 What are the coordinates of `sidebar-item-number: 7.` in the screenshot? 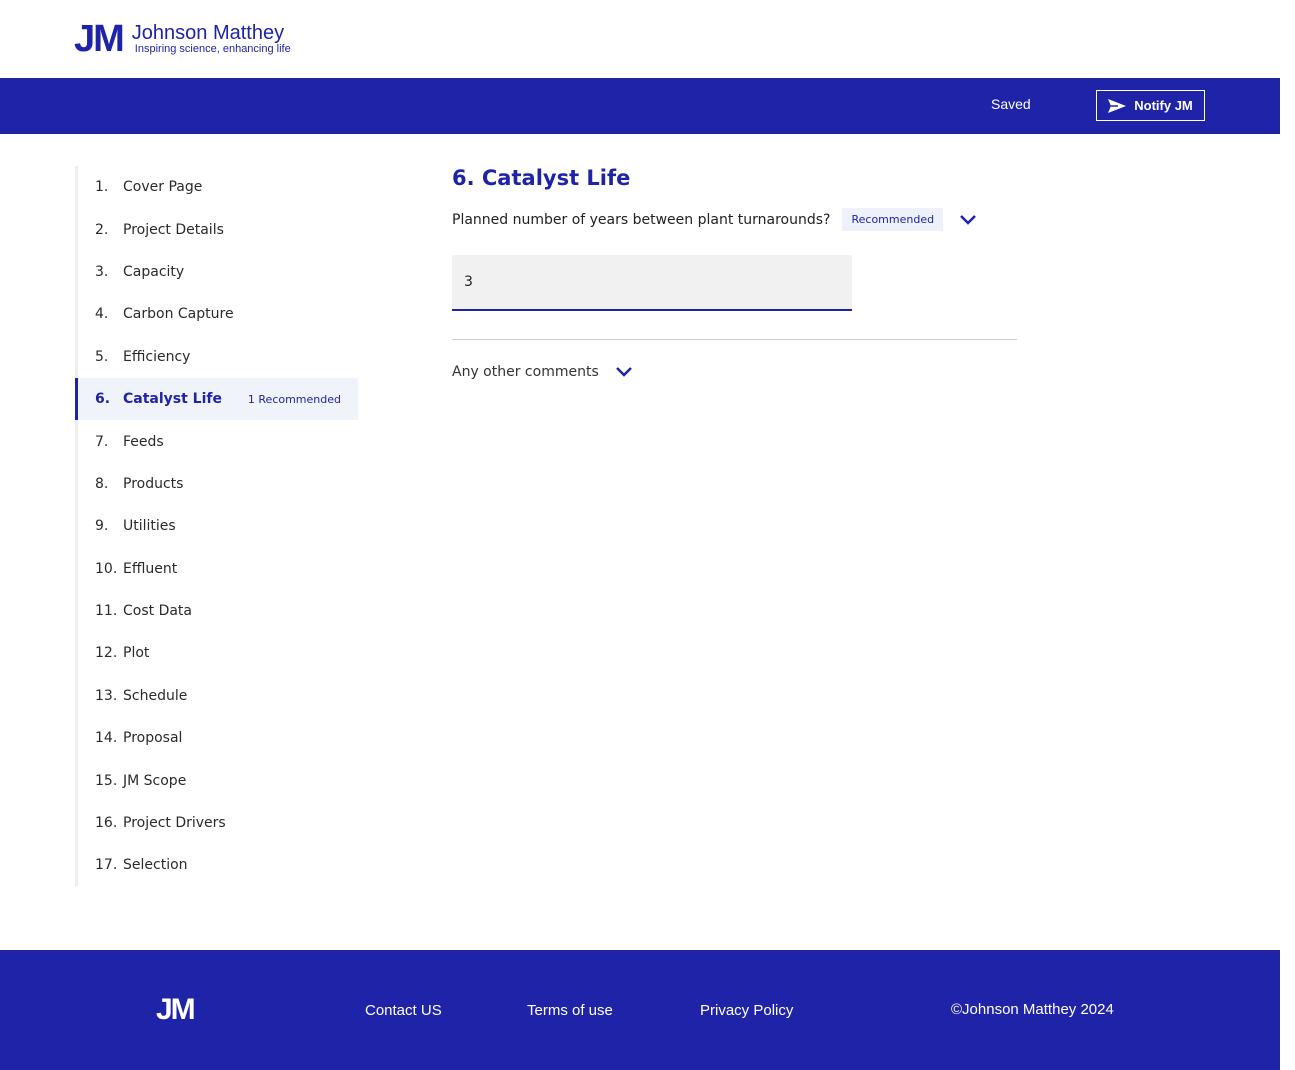 It's located at (102, 441).